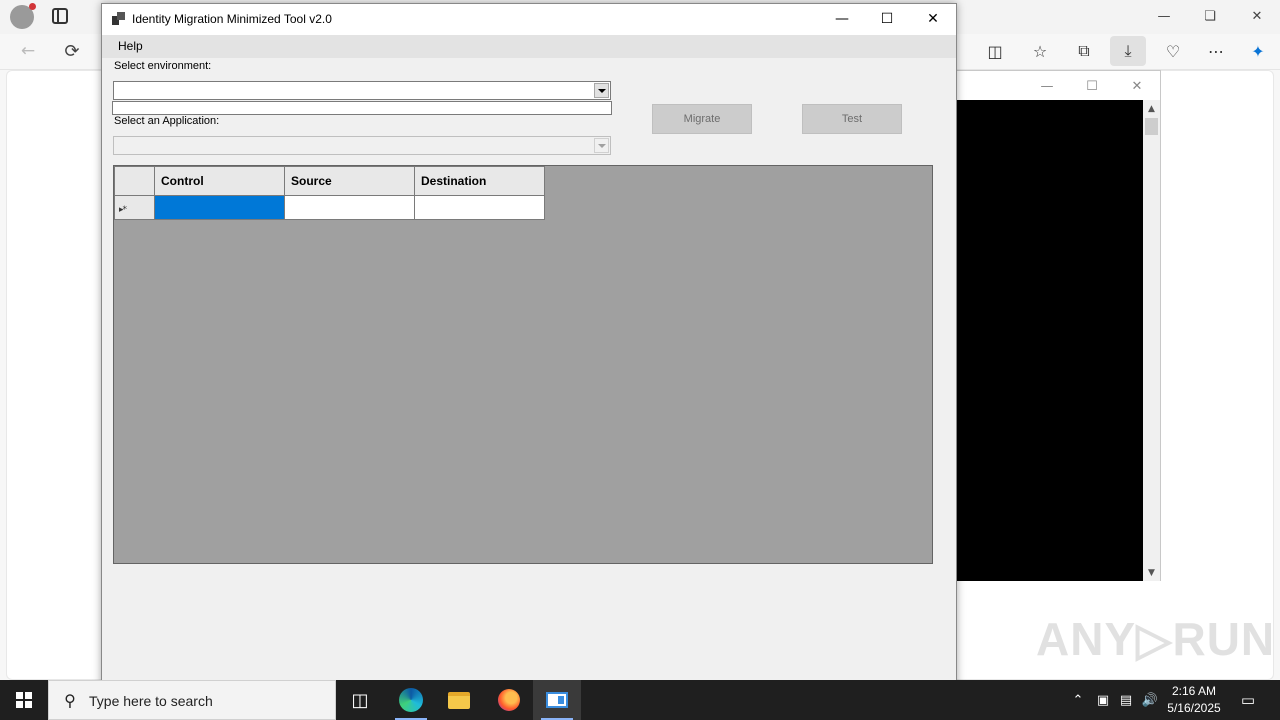 The height and width of the screenshot is (720, 1280). Describe the element at coordinates (459, 700) in the screenshot. I see `file-explorer-icon` at that location.